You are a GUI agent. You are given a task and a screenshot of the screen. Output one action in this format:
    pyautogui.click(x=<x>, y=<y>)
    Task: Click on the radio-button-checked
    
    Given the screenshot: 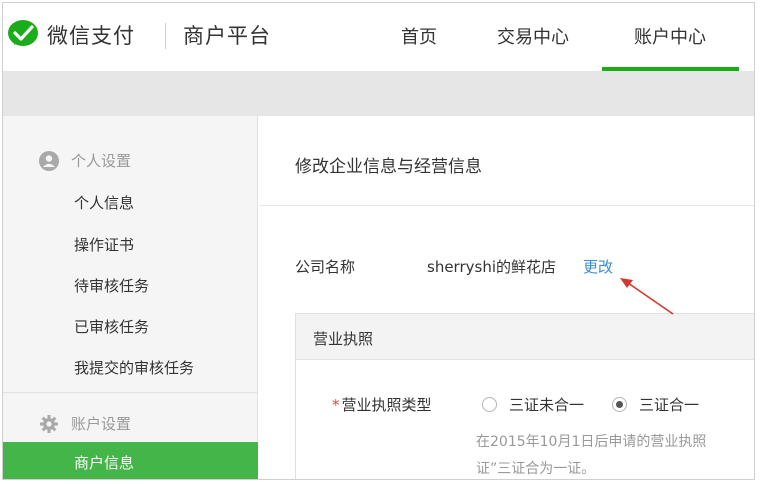 What is the action you would take?
    pyautogui.click(x=619, y=404)
    